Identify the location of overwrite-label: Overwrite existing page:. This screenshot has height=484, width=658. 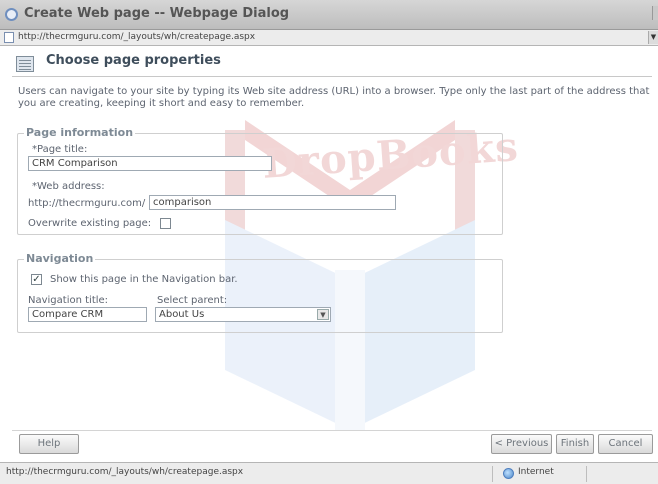
(90, 223).